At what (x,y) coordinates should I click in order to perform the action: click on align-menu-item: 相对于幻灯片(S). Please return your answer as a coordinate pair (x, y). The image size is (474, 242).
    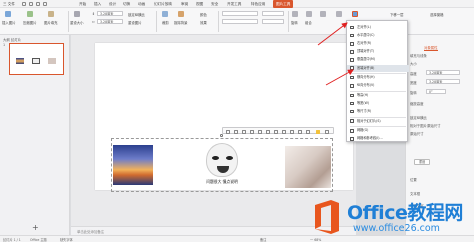
    Looking at the image, I should click on (378, 121).